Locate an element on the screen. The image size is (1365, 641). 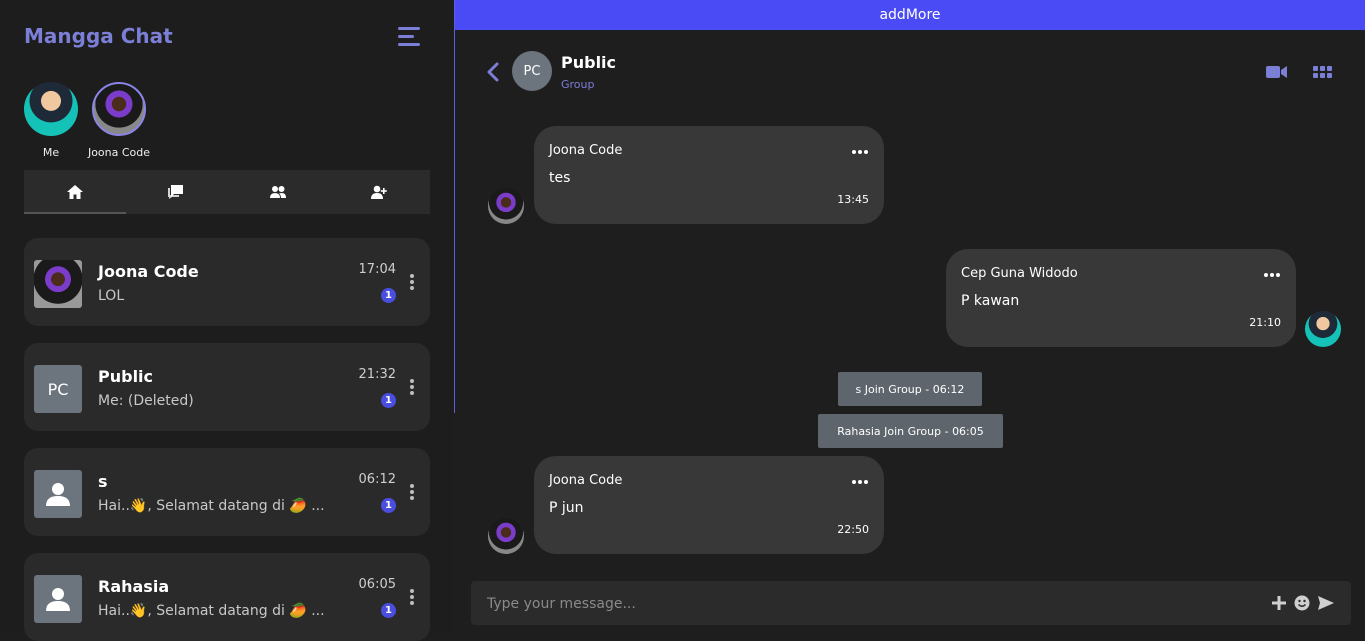
conversation-title: Public is located at coordinates (589, 62).